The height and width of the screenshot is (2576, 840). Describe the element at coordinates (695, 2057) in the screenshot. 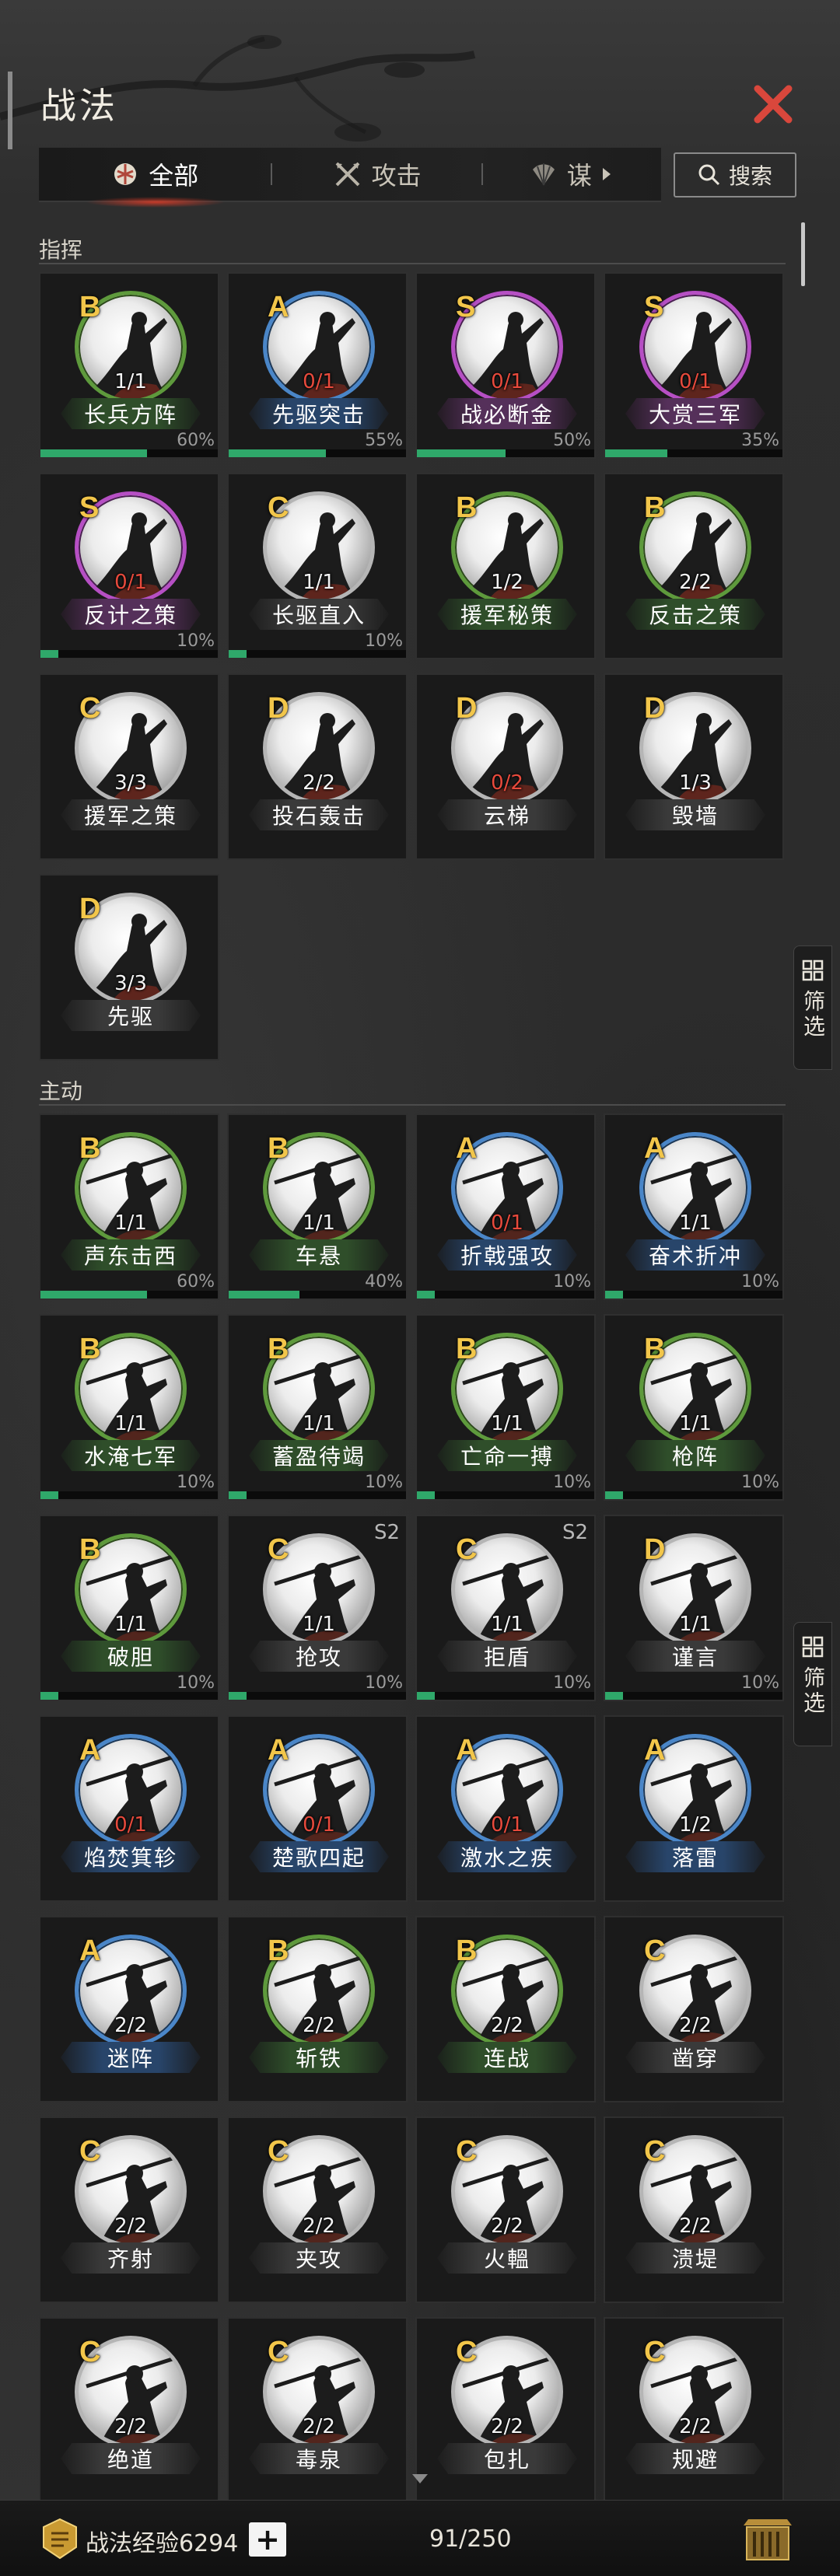

I see `tactic-name: 凿穿` at that location.